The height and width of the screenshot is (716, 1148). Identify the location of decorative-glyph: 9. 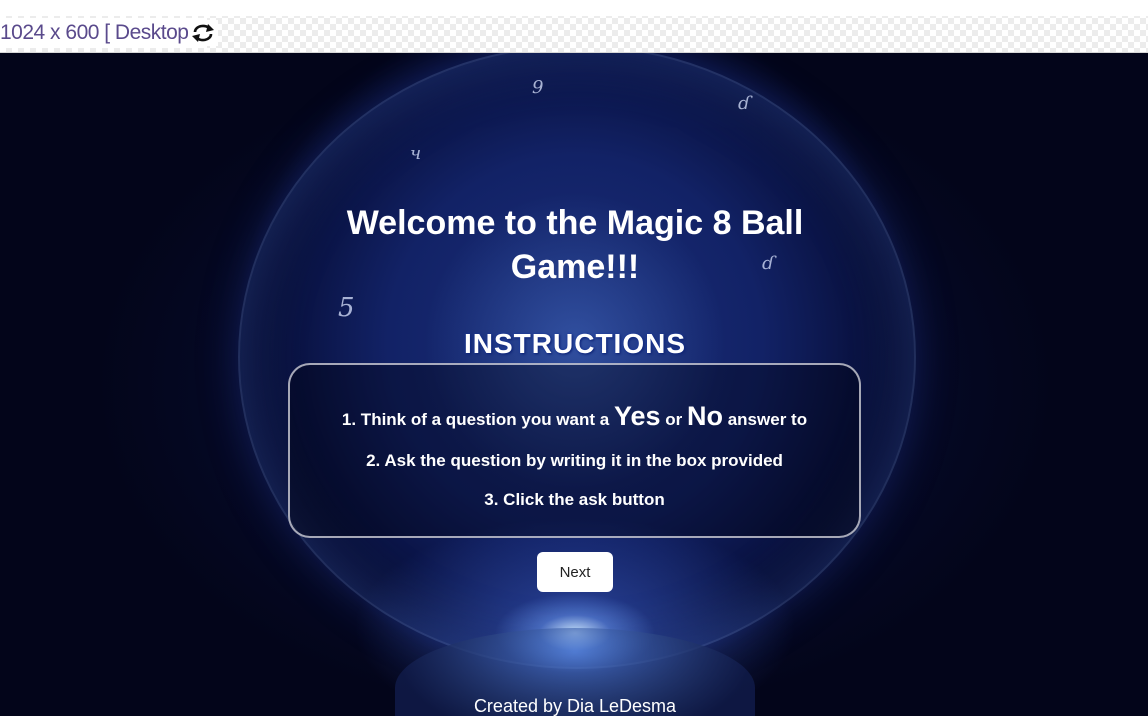
(538, 87).